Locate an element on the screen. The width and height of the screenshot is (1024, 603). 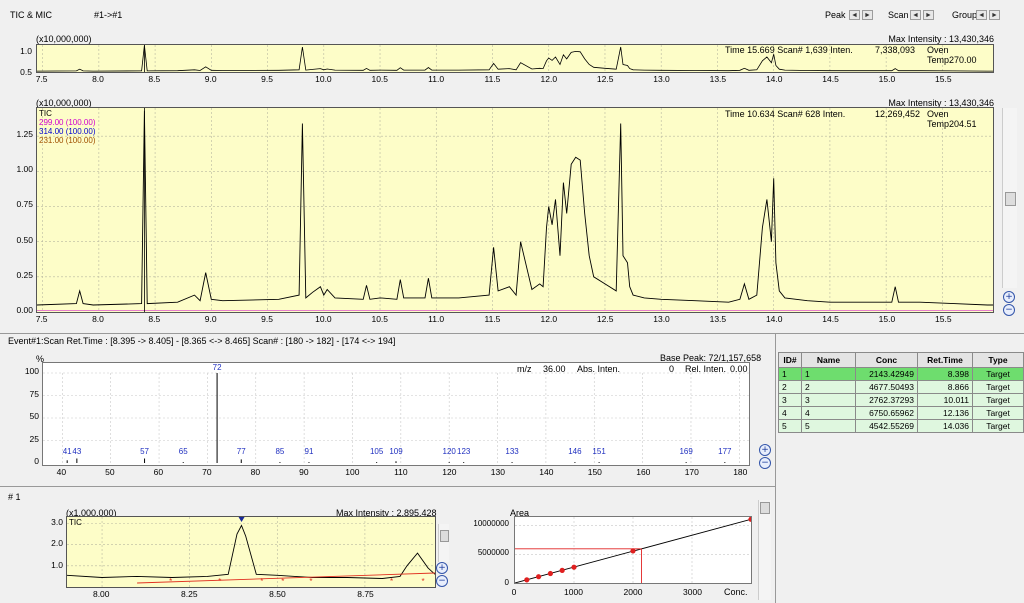
spectrum-peak-label: 123 is located at coordinates (464, 451).